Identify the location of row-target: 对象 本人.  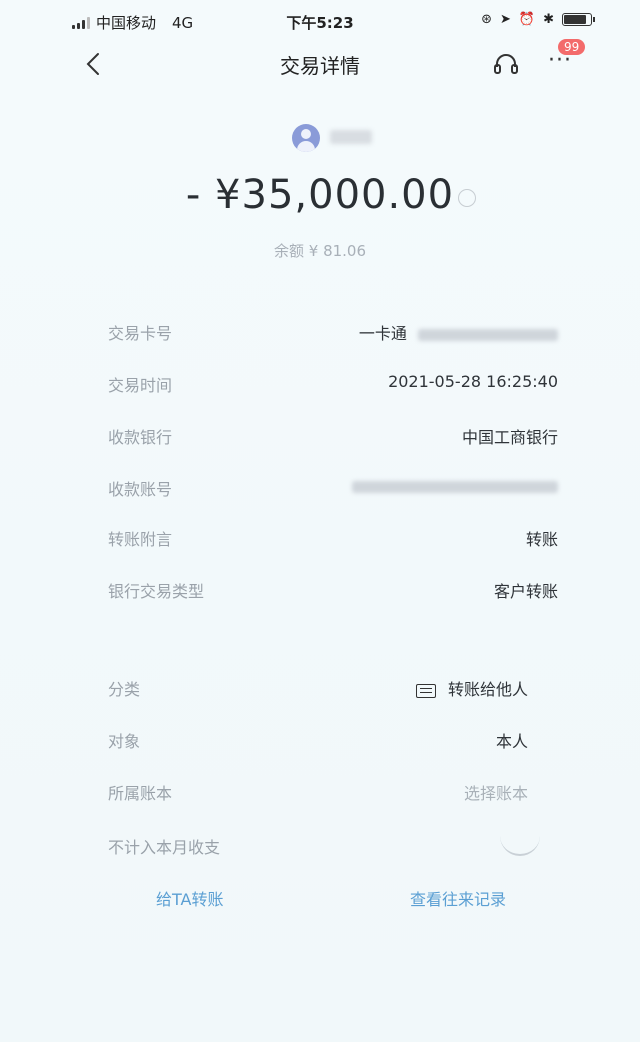
(318, 739).